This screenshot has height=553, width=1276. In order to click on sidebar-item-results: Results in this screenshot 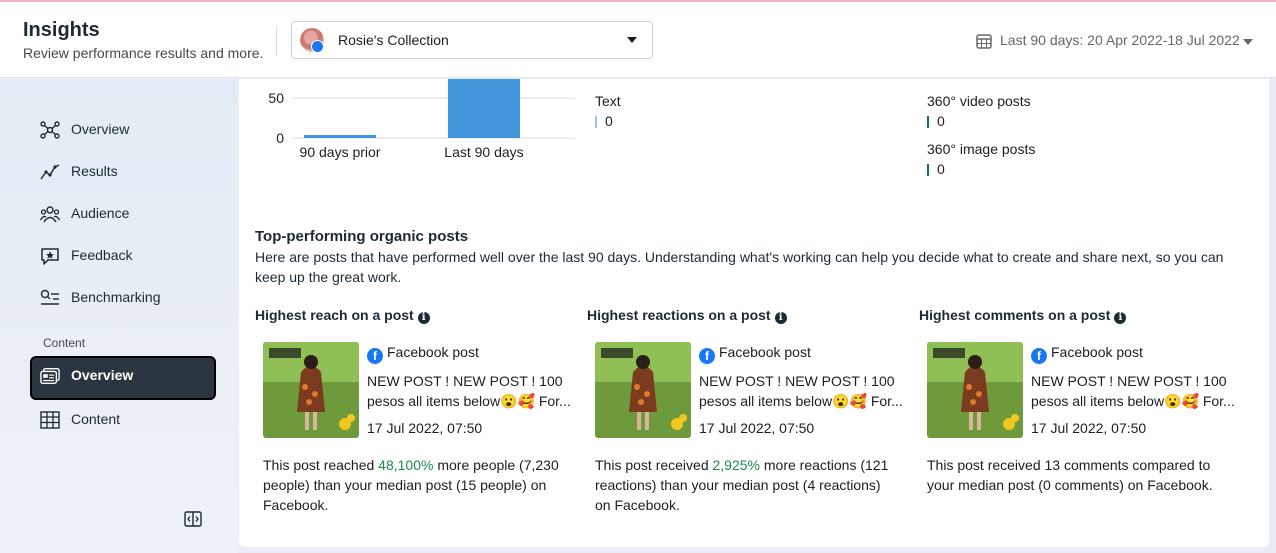, I will do `click(123, 172)`.